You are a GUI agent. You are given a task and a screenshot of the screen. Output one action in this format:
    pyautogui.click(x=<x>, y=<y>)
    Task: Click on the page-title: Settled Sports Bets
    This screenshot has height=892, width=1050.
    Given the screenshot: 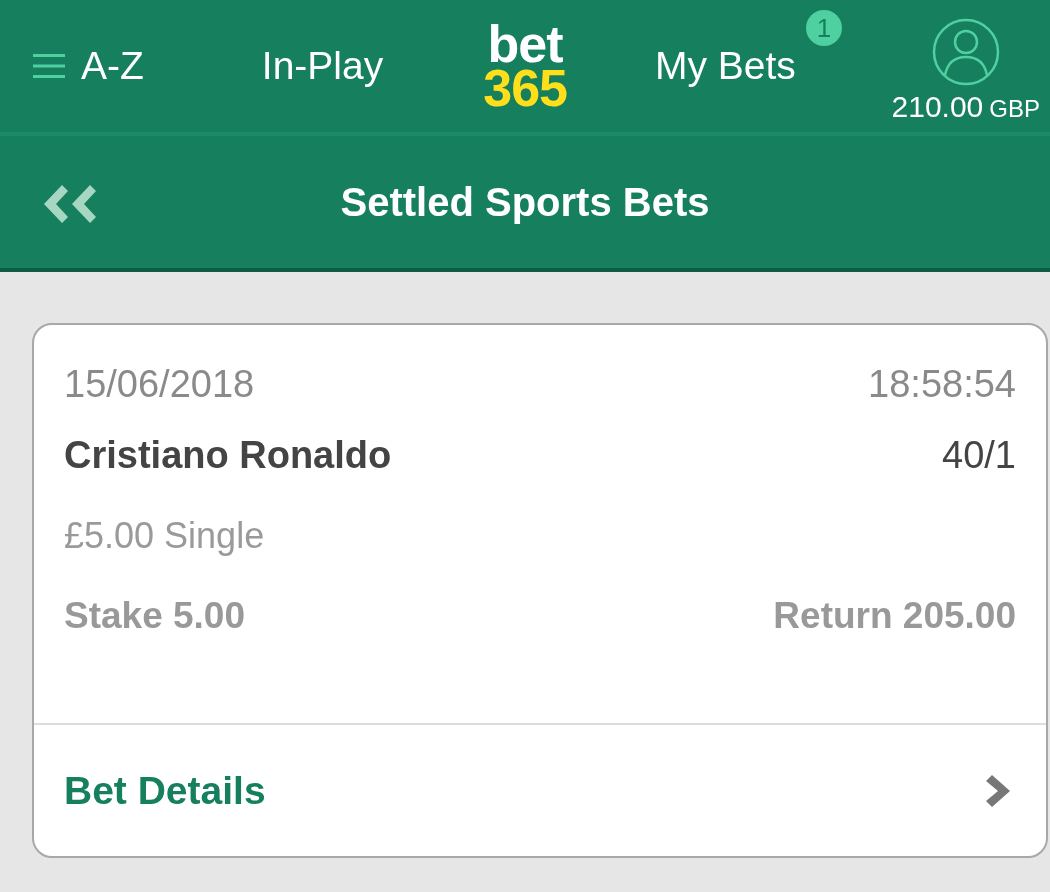 What is the action you would take?
    pyautogui.click(x=525, y=202)
    